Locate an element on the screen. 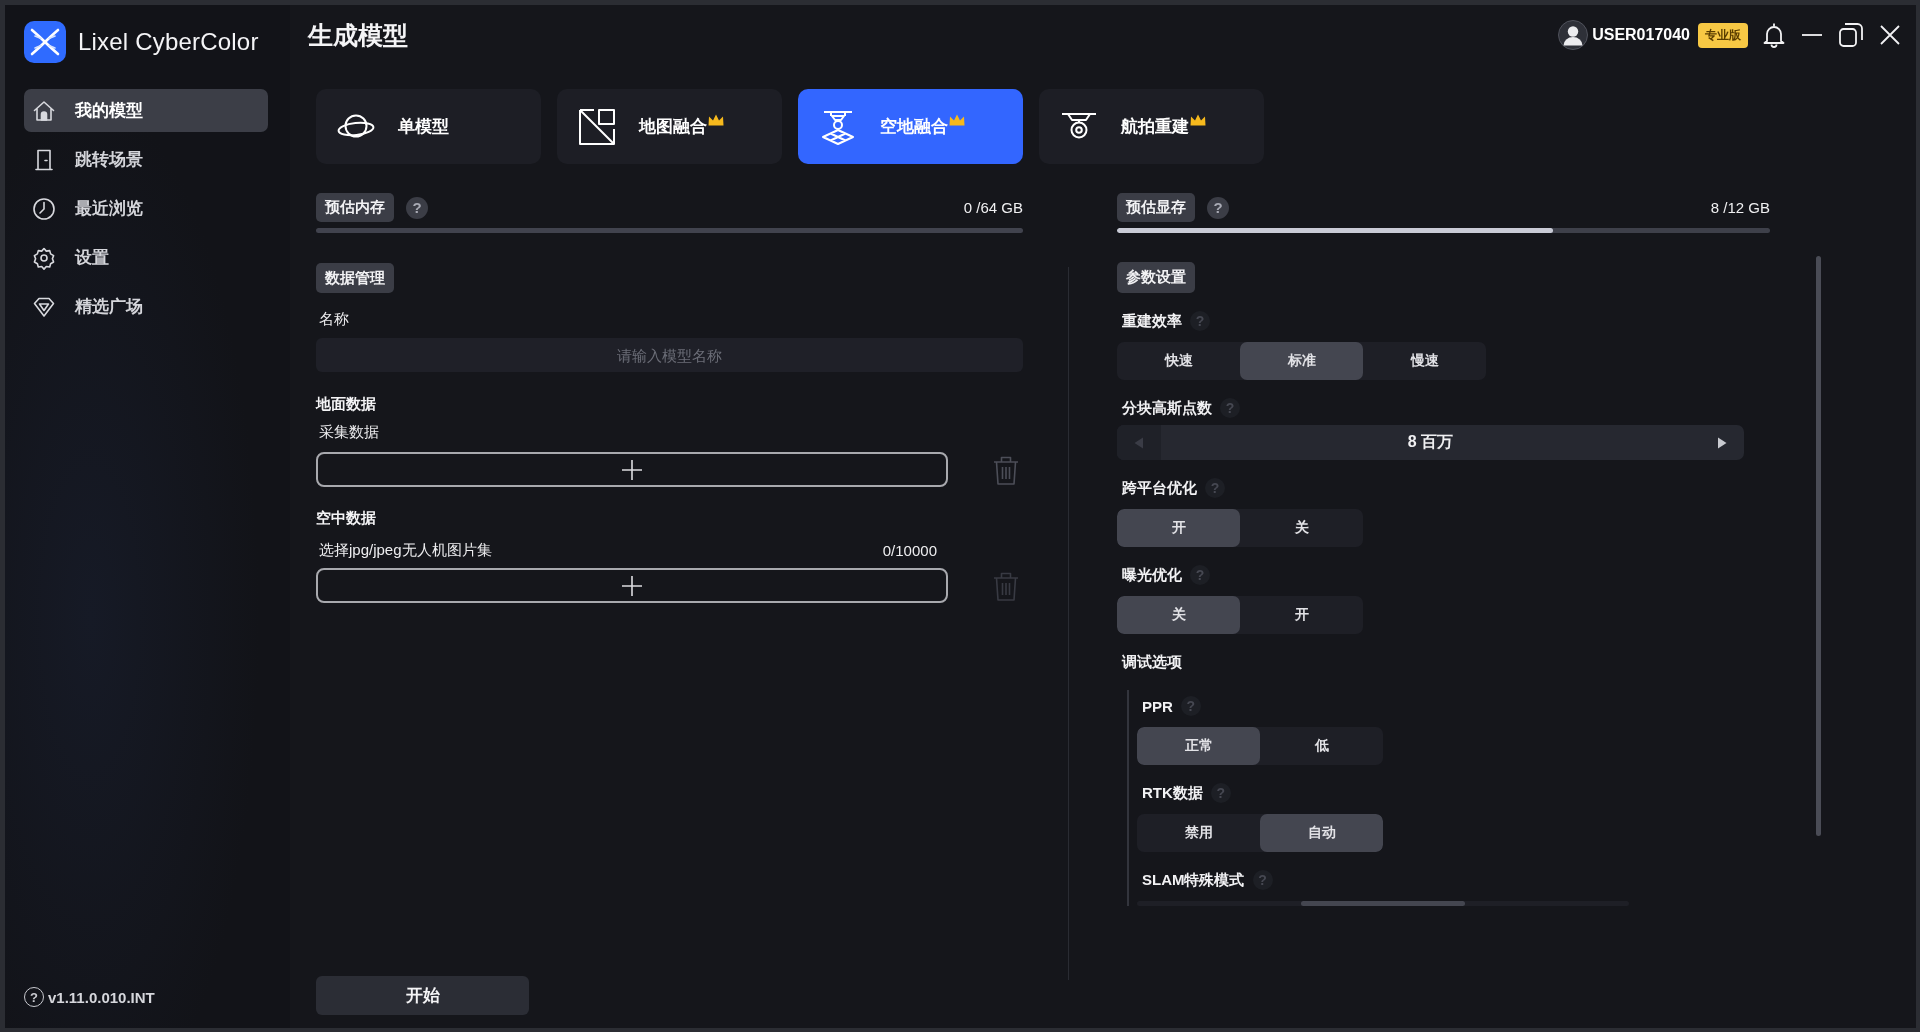 The height and width of the screenshot is (1032, 1920). sidebar-item: 跳转场景 is located at coordinates (146, 159).